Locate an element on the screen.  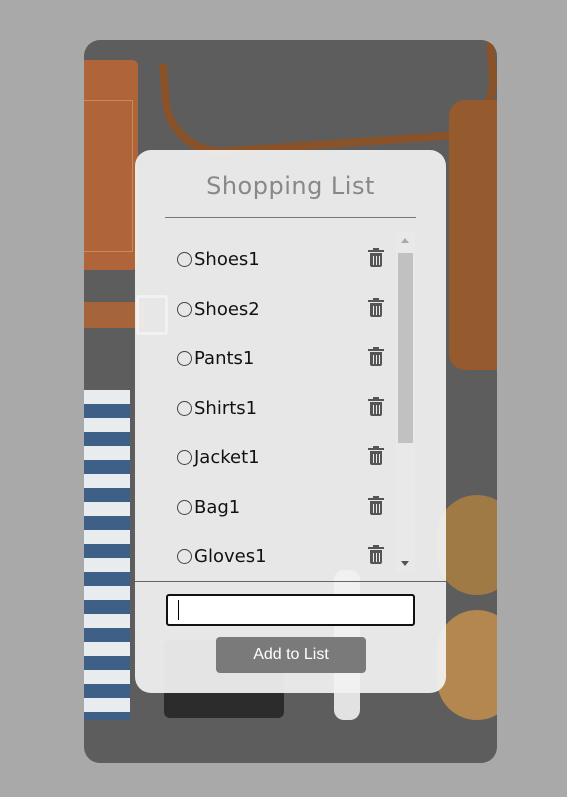
bag-strap-image is located at coordinates (328, 100).